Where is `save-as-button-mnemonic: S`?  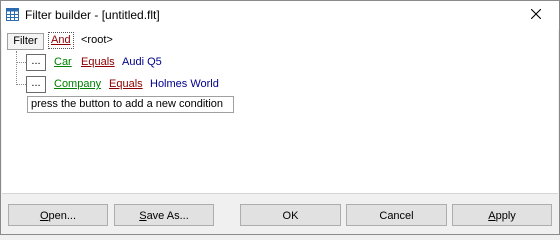
save-as-button-mnemonic: S is located at coordinates (143, 216).